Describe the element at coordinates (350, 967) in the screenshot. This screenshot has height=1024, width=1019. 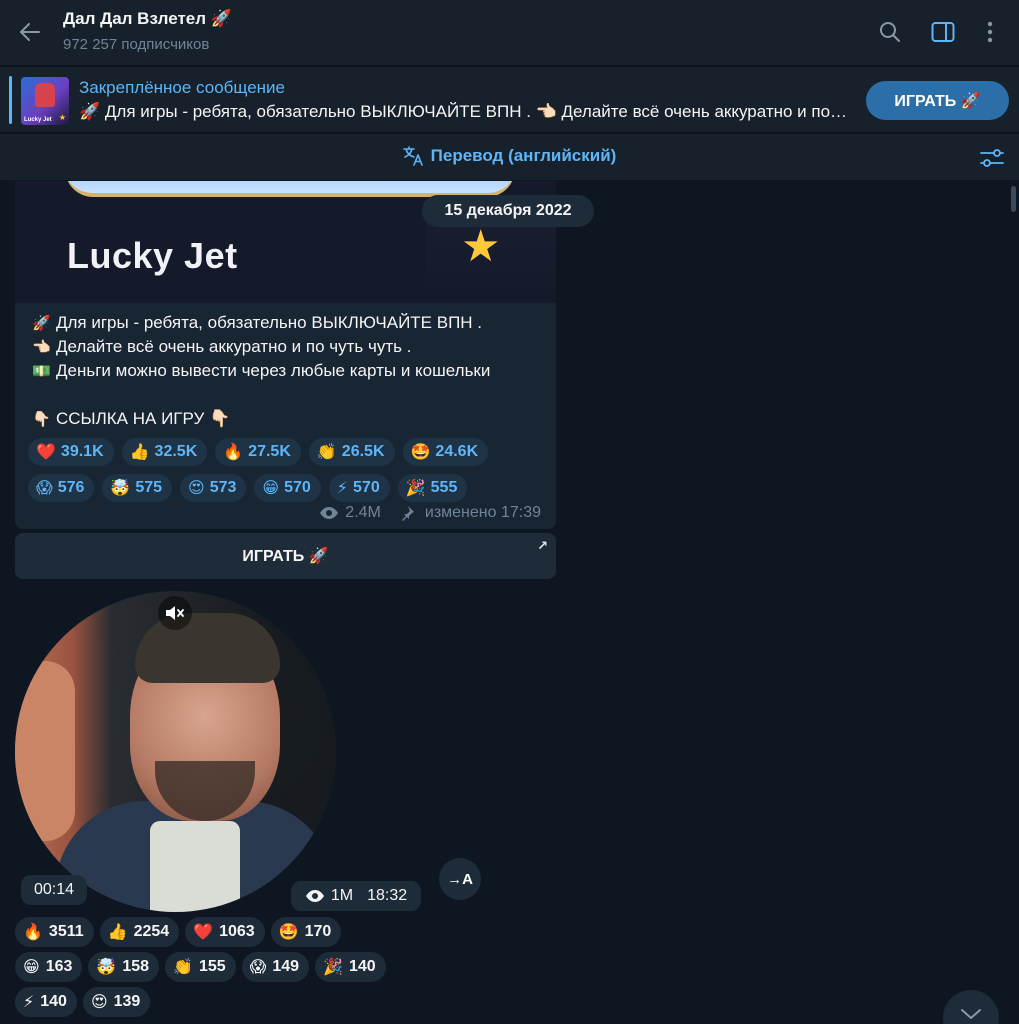
I see `reaction-party: 🎉 140` at that location.